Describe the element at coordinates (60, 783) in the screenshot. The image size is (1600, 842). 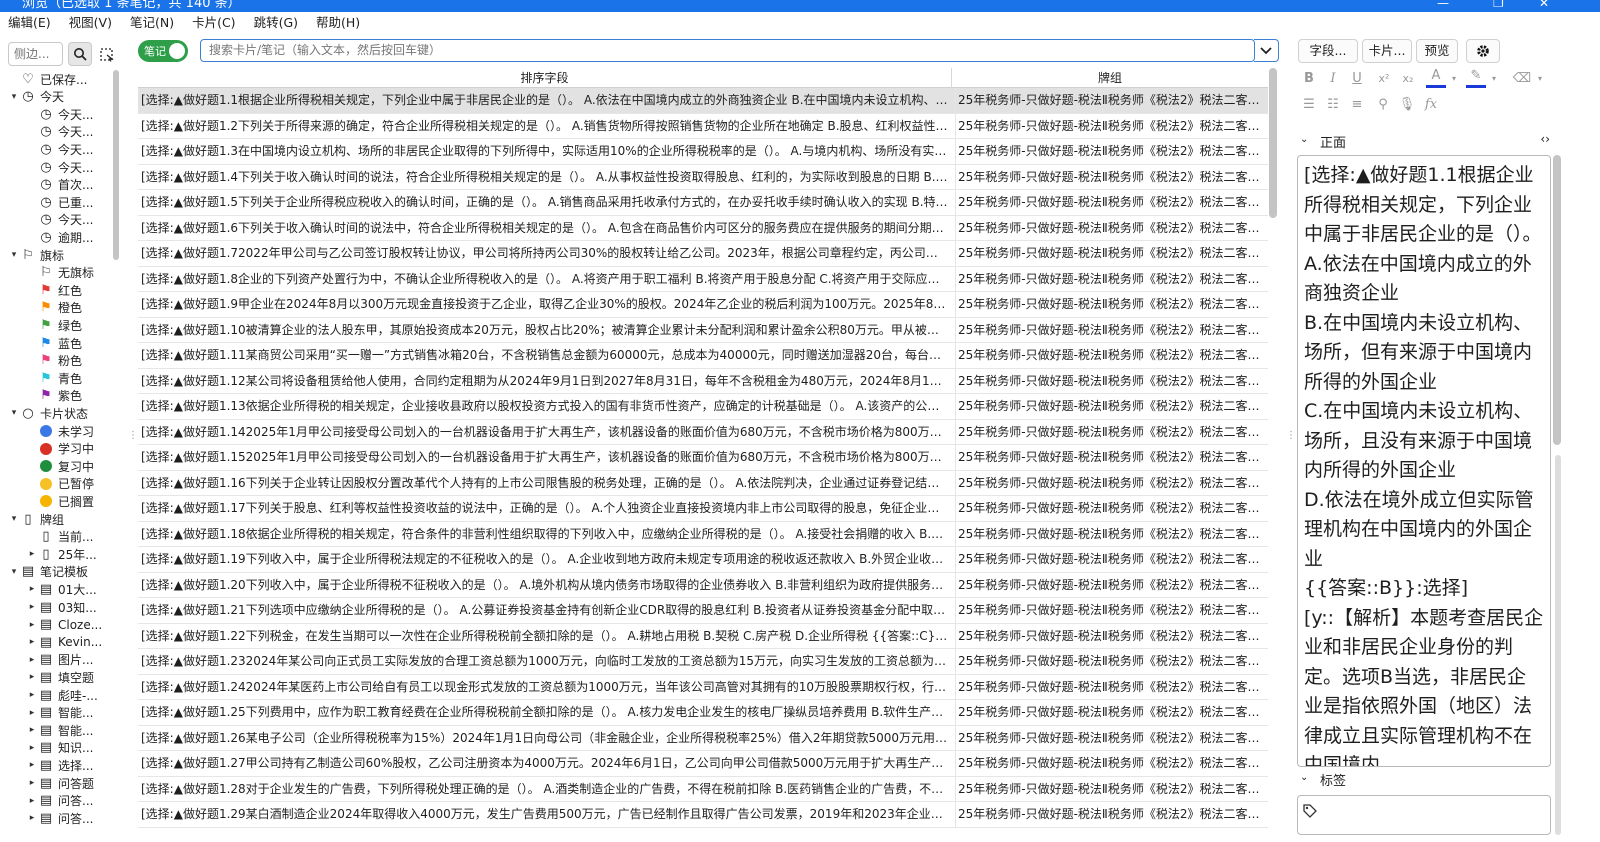
I see `sidebar-item: ▸ ▤ 问答题` at that location.